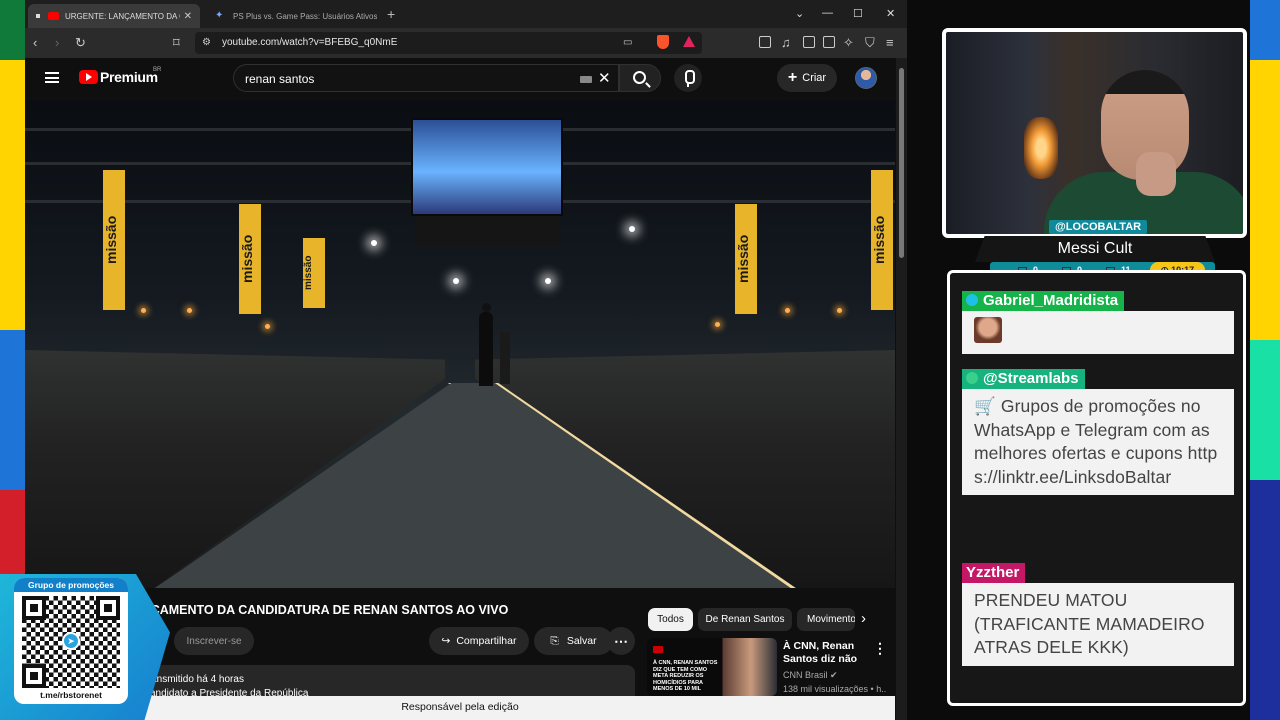  I want to click on tab-list-chevron-icon: ⌄, so click(799, 13).